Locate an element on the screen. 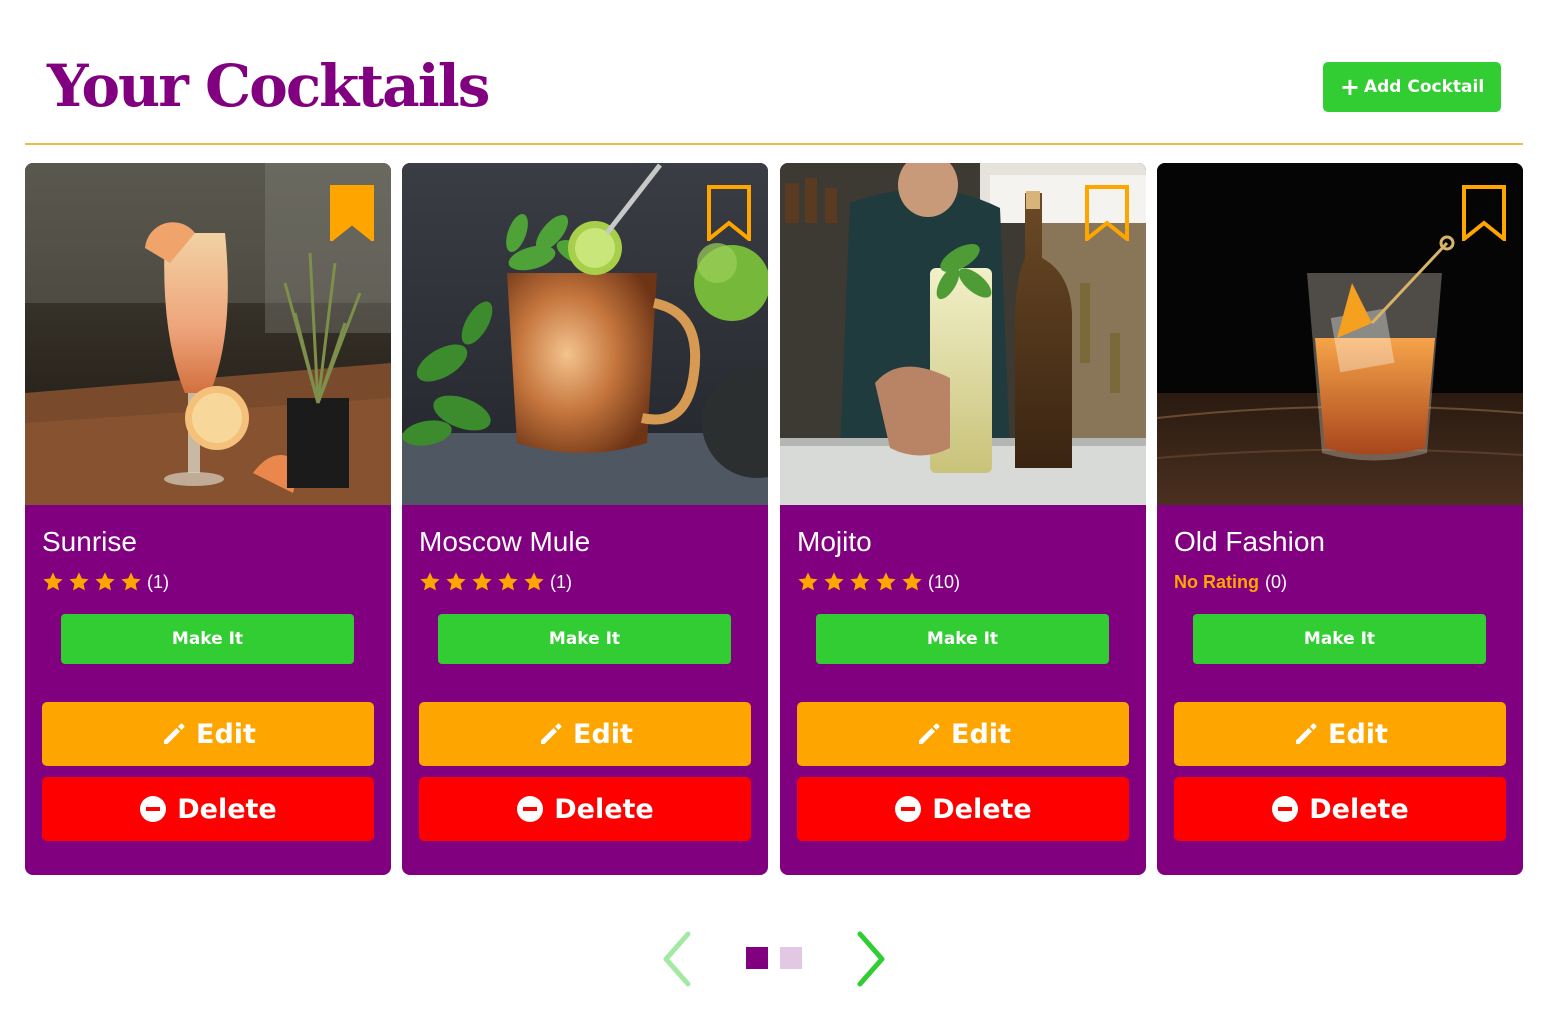 The height and width of the screenshot is (1033, 1557). no-rating-label: No Rating is located at coordinates (1216, 581).